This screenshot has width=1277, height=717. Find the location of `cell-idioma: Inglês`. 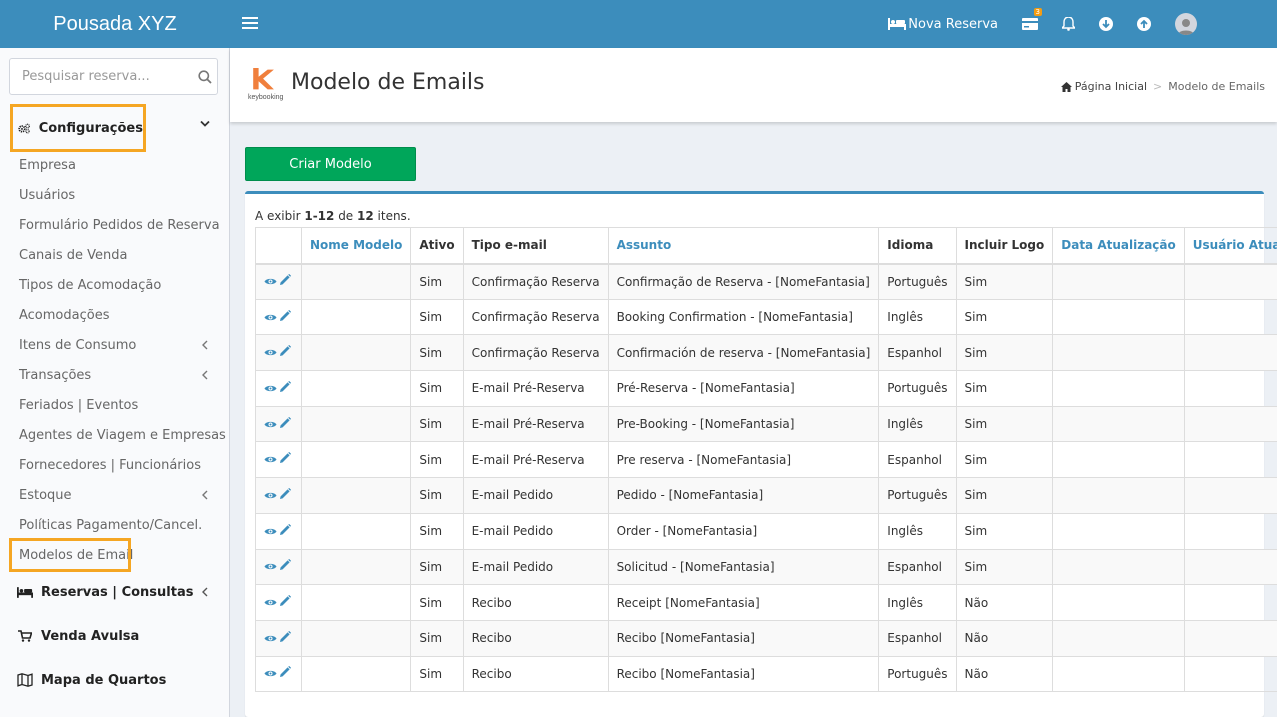

cell-idioma: Inglês is located at coordinates (917, 602).